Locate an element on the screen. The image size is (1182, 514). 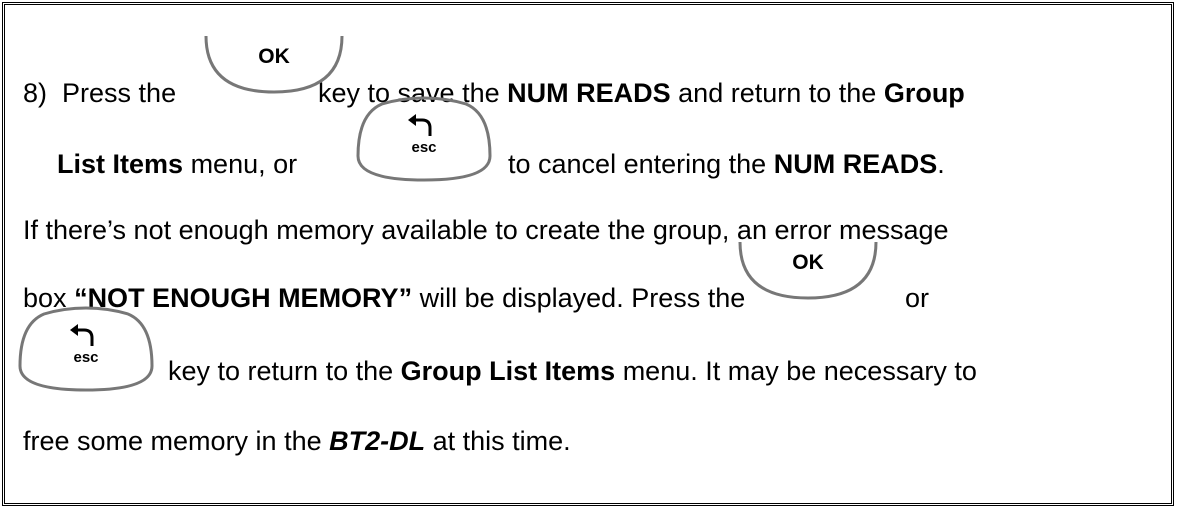
step-8-line-2: List Items menu, or is located at coordinates (177, 164).